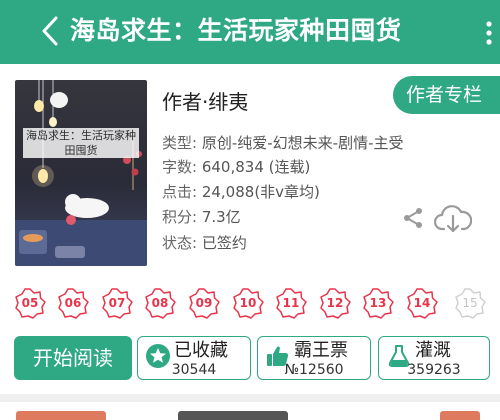  What do you see at coordinates (489, 33) in the screenshot?
I see `more-vertical-icon` at bounding box center [489, 33].